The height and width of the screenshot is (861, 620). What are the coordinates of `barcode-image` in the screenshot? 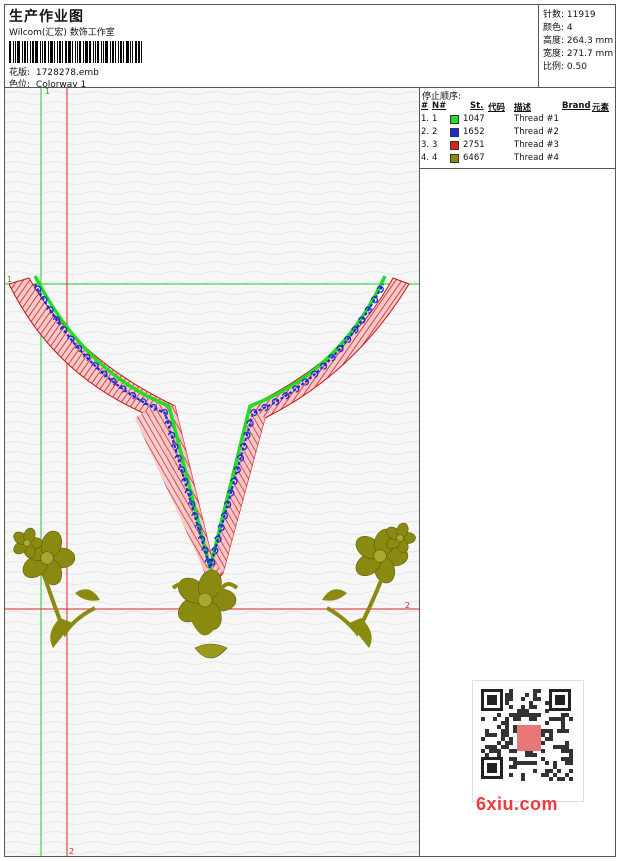 It's located at (77, 52).